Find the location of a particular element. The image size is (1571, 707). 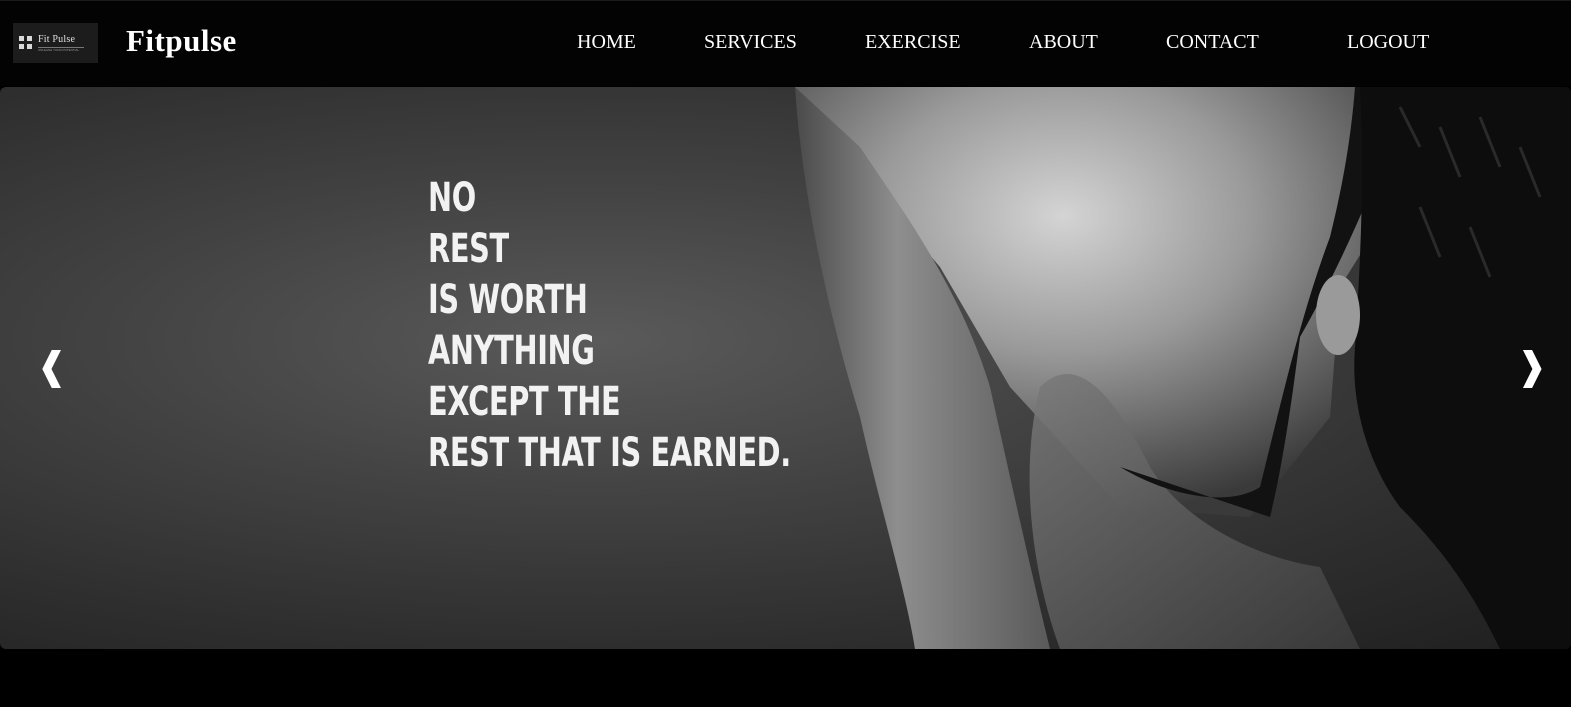

nav-about: ABOUT is located at coordinates (1063, 42).